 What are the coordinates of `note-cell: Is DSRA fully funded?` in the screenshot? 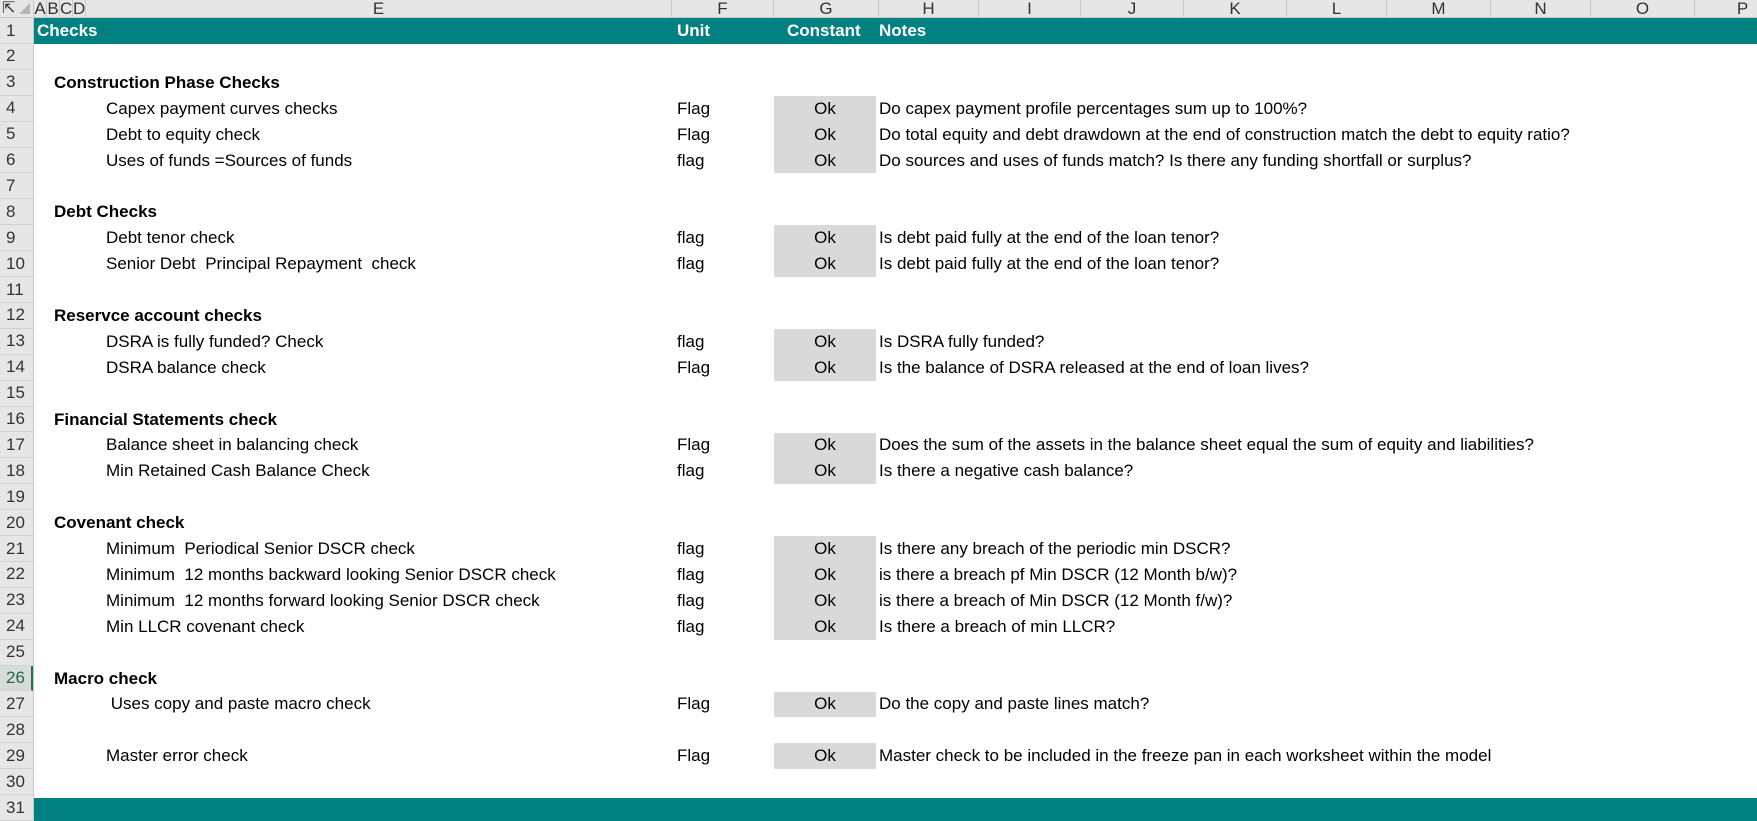 It's located at (961, 342).